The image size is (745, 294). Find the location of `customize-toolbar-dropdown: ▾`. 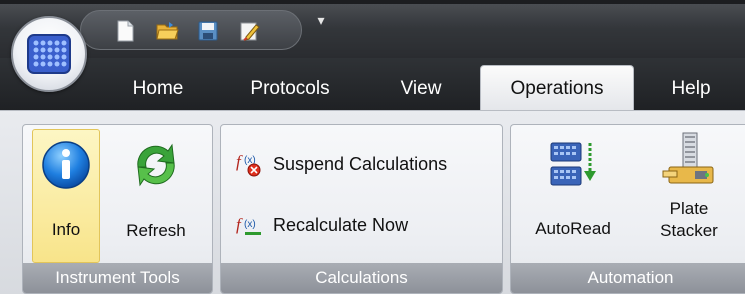

customize-toolbar-dropdown: ▾ is located at coordinates (321, 20).